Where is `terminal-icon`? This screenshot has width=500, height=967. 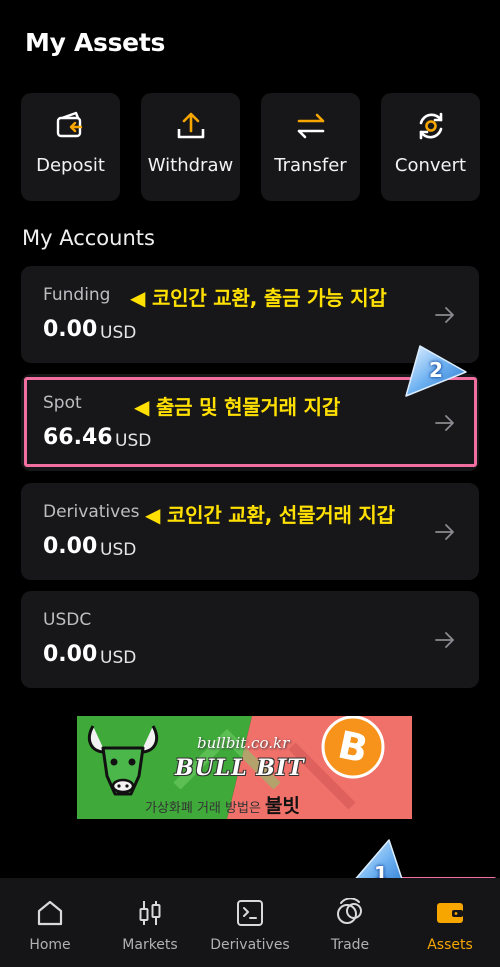
terminal-icon is located at coordinates (250, 913).